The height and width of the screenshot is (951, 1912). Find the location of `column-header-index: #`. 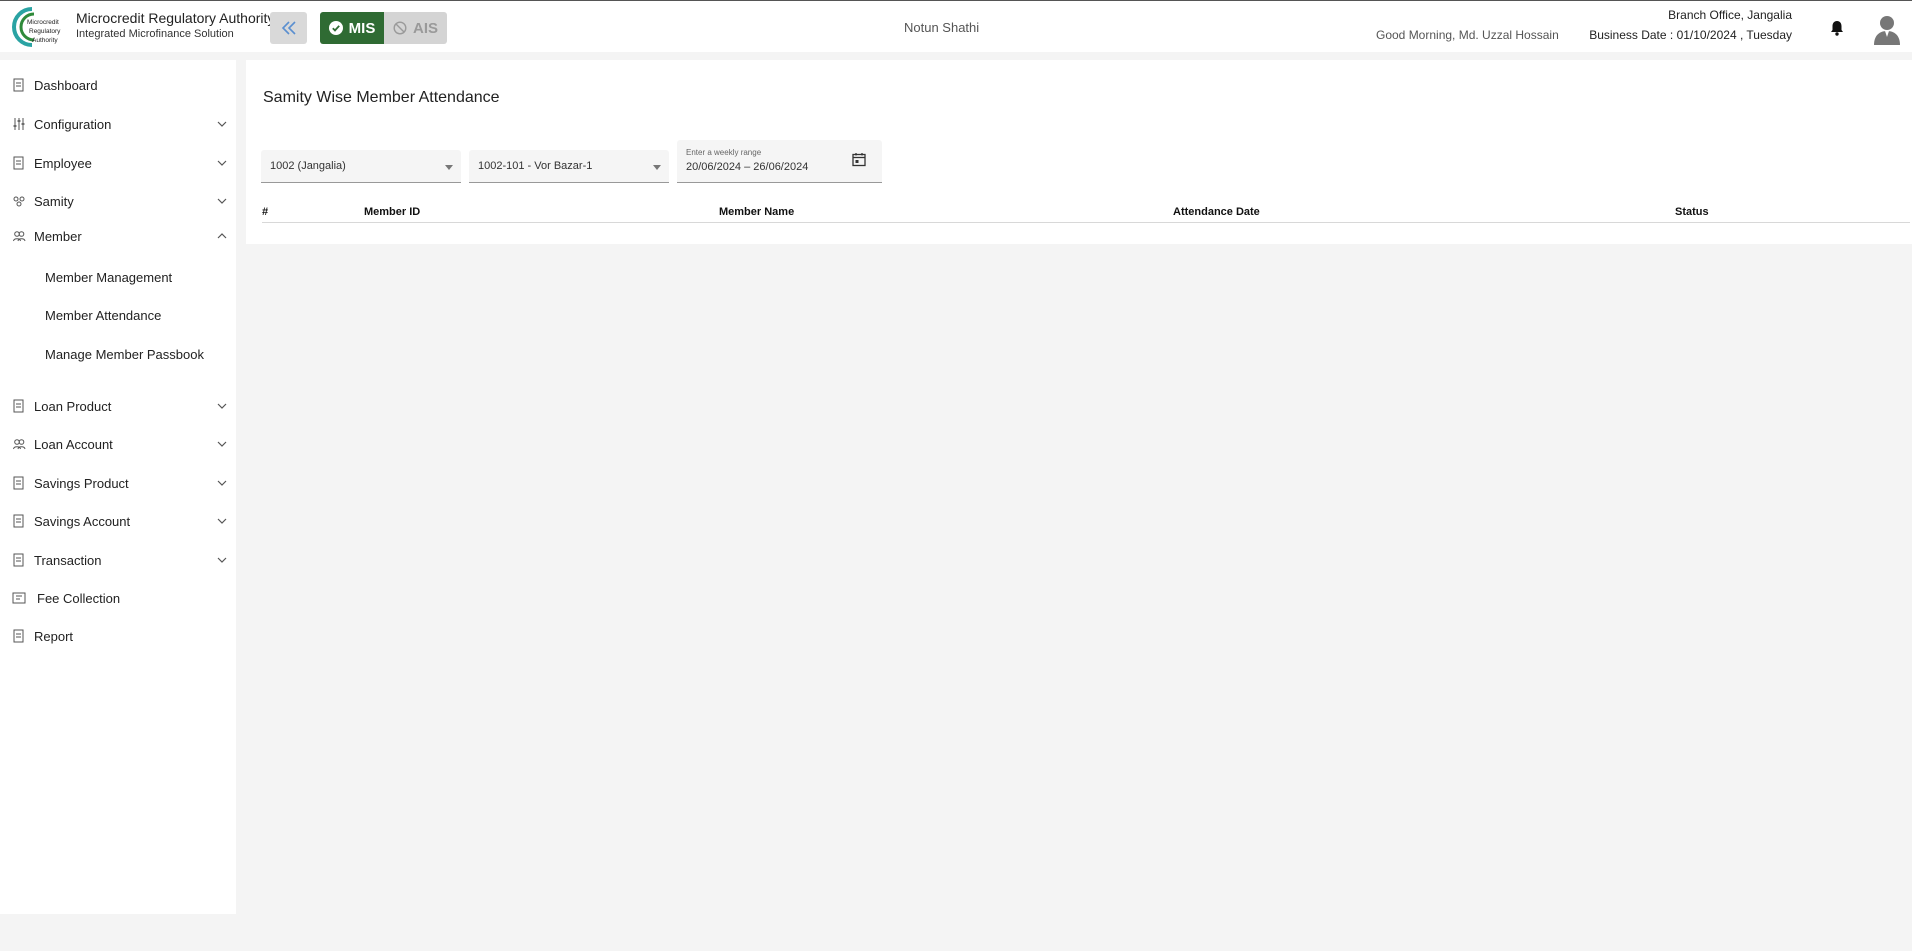

column-header-index: # is located at coordinates (265, 212).